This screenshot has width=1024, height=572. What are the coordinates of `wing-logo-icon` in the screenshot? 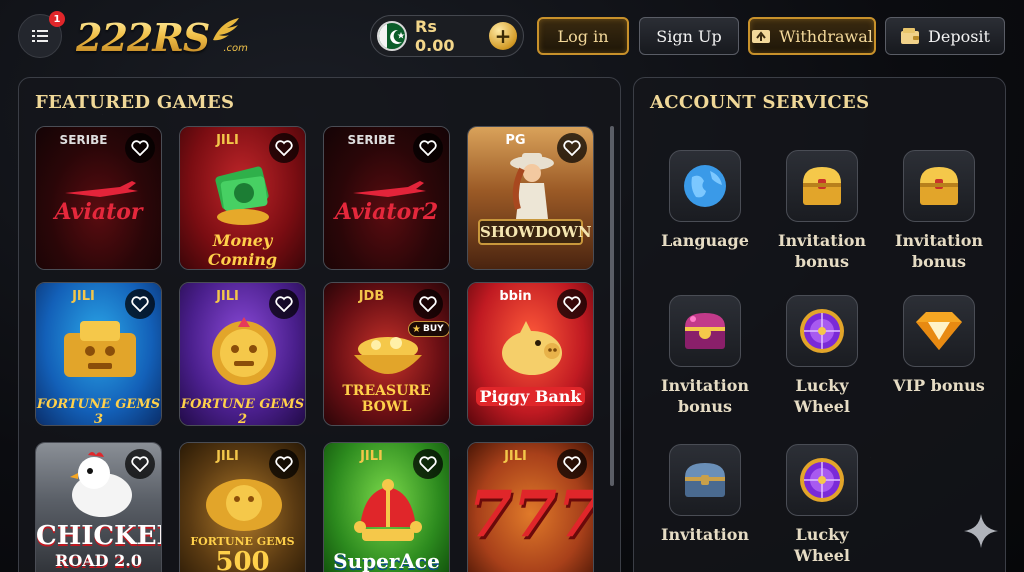 It's located at (226, 29).